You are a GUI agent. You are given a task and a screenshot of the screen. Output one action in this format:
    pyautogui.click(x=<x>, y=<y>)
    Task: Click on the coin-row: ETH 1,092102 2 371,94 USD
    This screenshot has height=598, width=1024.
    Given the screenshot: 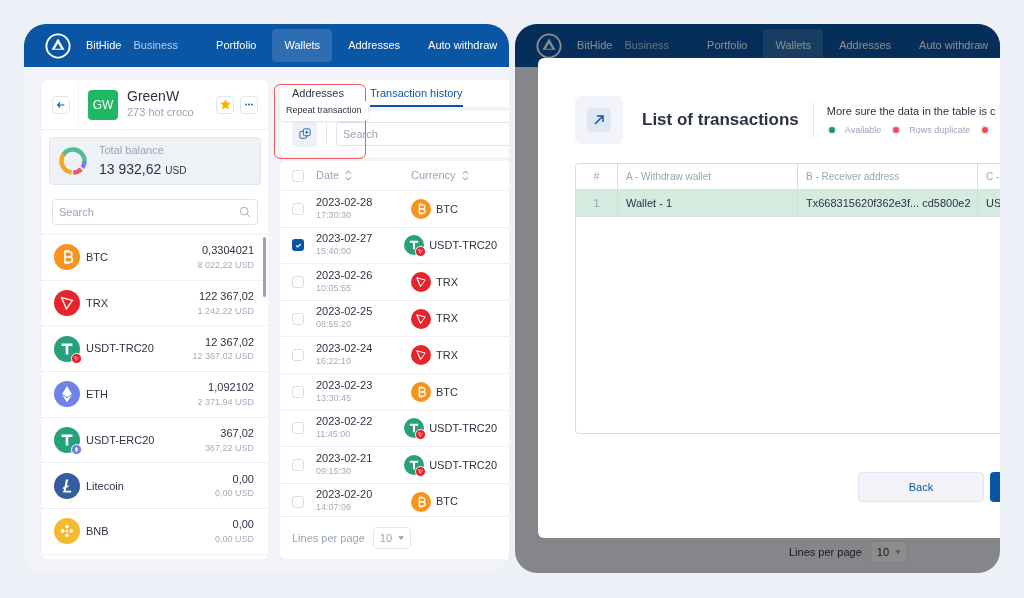 What is the action you would take?
    pyautogui.click(x=155, y=395)
    